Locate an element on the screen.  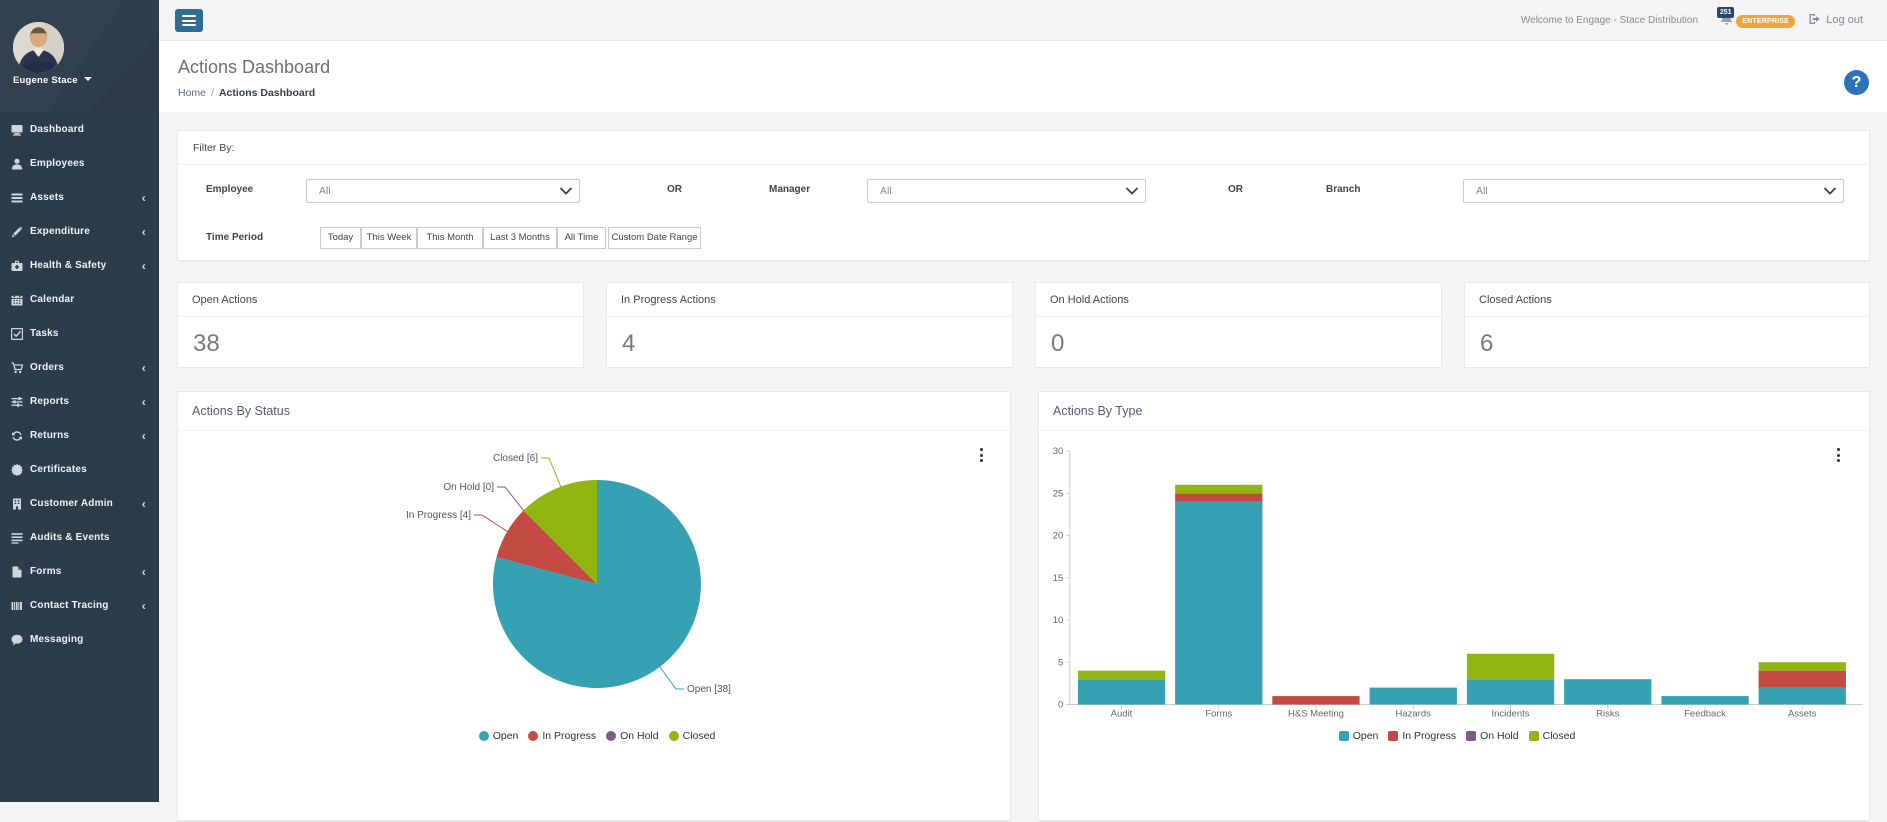
svg-text: 10 is located at coordinates (1058, 620).